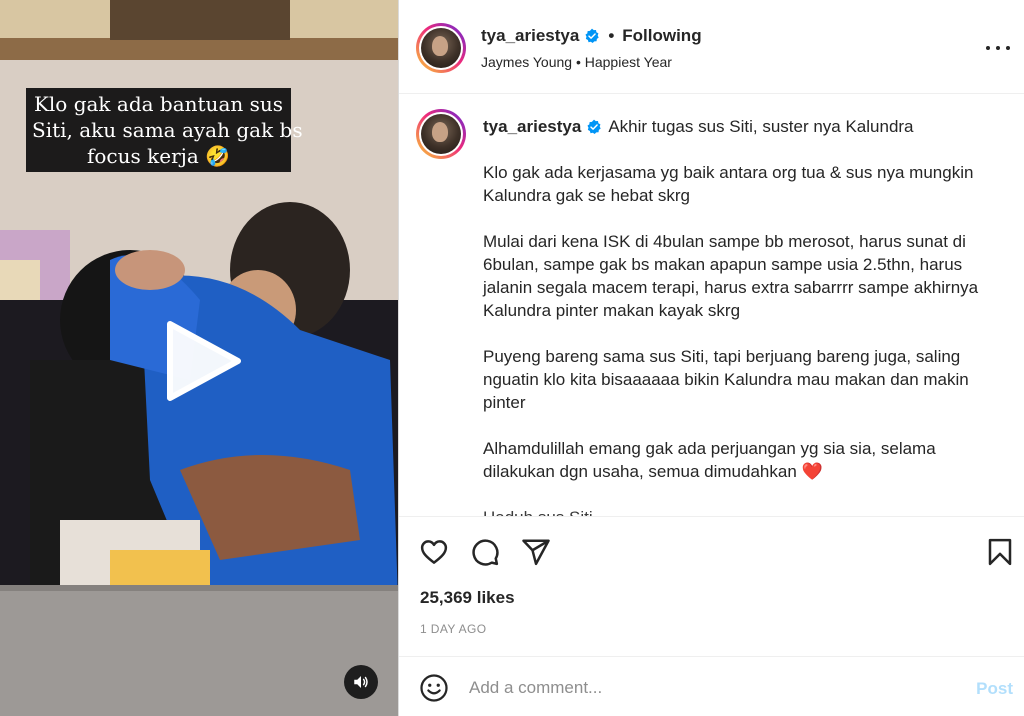  I want to click on post-comment-button: Post, so click(994, 689).